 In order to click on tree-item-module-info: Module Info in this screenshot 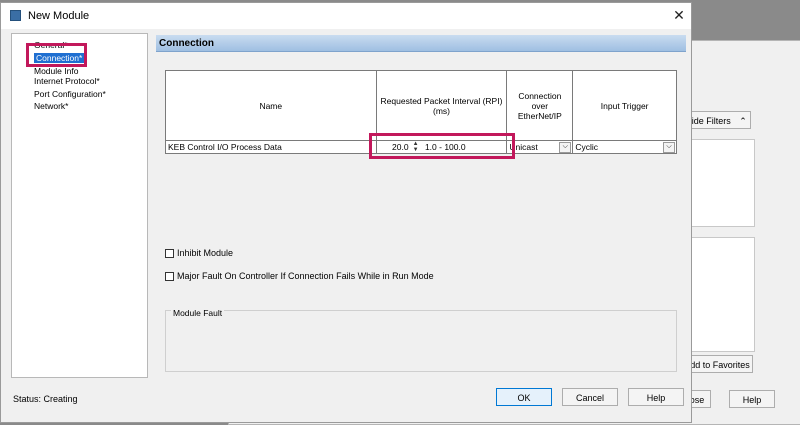, I will do `click(56, 71)`.